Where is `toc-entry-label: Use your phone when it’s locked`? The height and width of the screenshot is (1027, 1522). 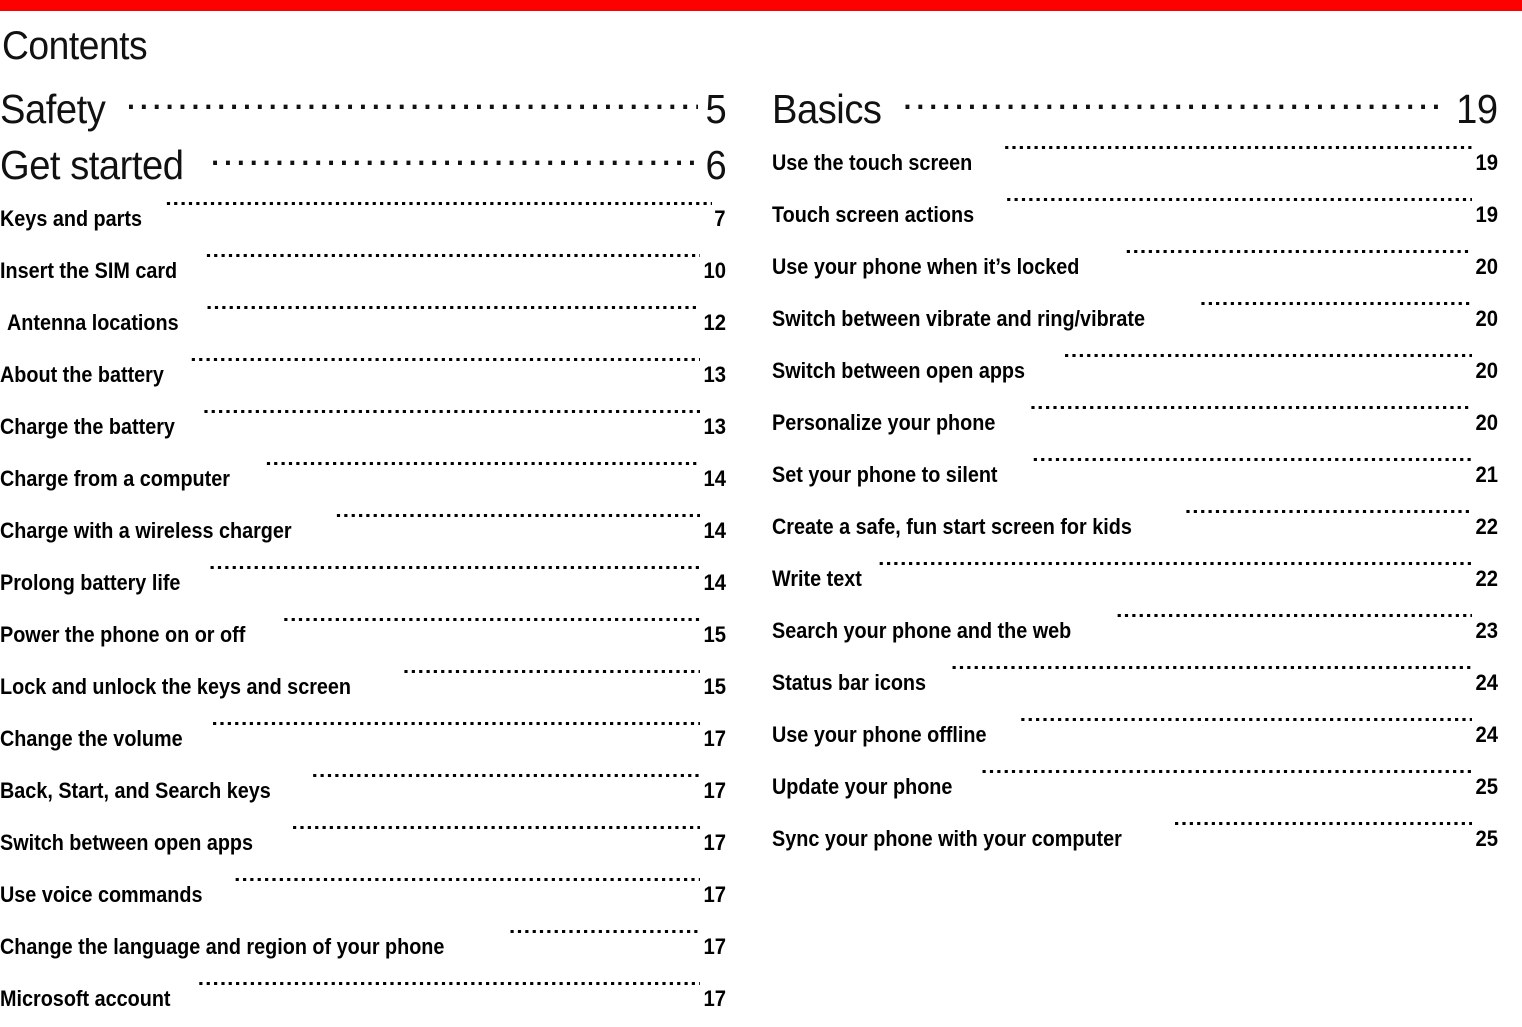 toc-entry-label: Use your phone when it’s locked is located at coordinates (926, 266).